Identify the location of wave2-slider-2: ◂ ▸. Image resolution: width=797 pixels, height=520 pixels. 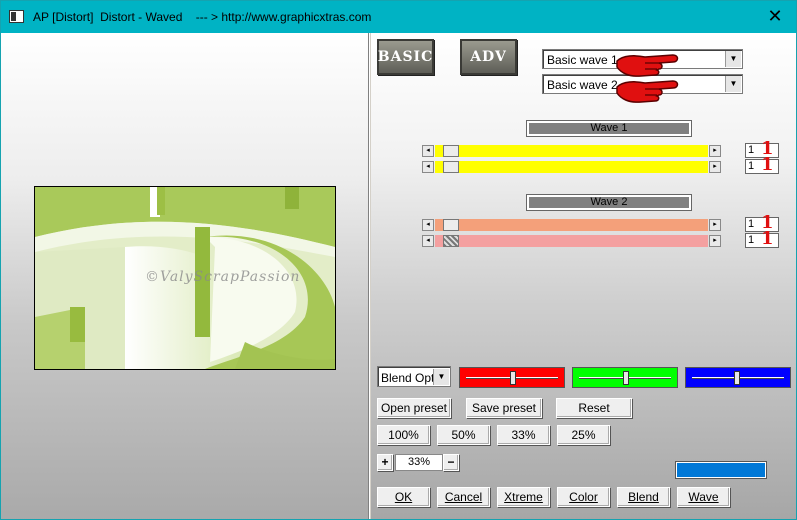
(571, 241).